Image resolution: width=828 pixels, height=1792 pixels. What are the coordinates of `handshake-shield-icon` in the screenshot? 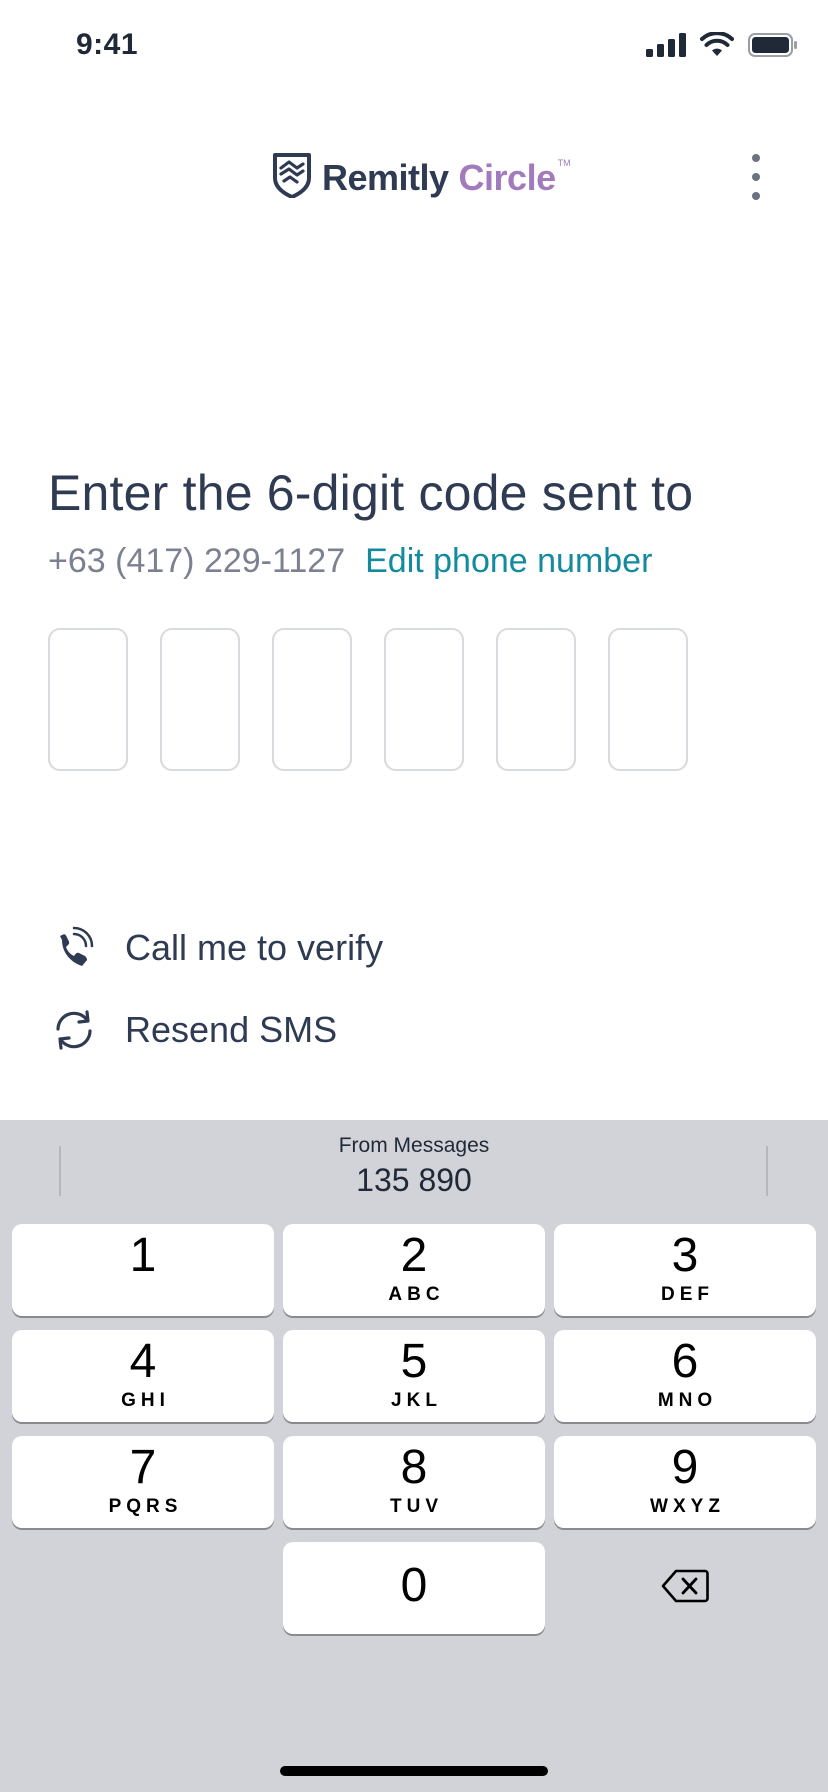 It's located at (292, 177).